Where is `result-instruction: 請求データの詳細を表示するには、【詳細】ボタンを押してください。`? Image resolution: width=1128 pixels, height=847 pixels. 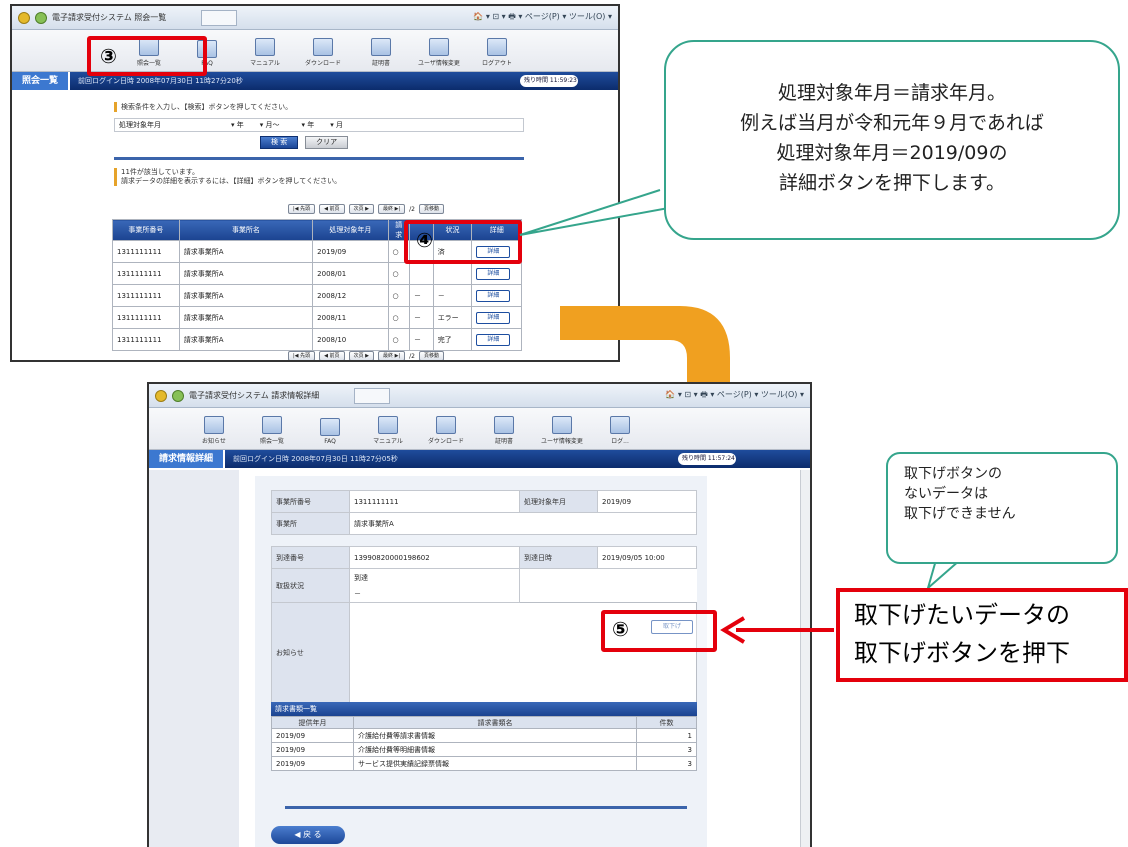
result-instruction: 請求データの詳細を表示するには、【詳細】ボタンを押してください。 is located at coordinates (231, 181).